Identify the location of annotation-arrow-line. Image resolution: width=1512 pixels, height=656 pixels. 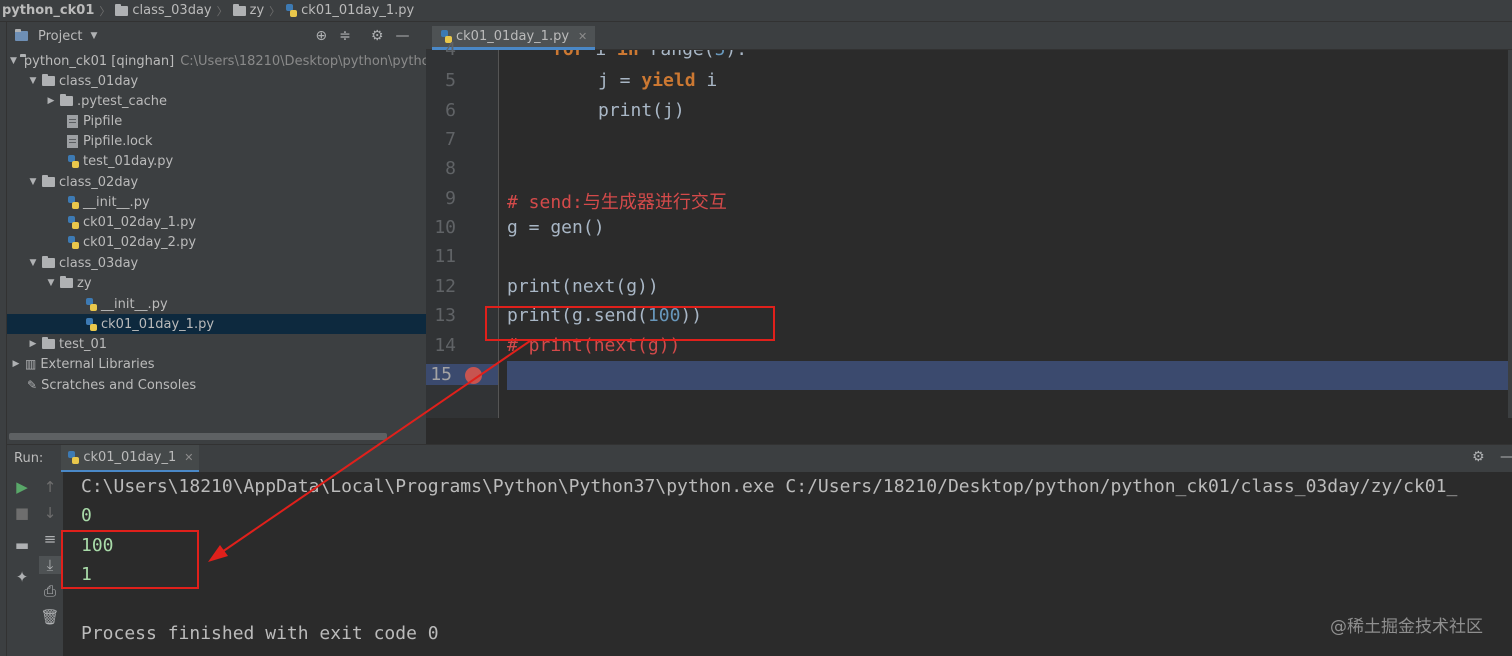
(376, 446).